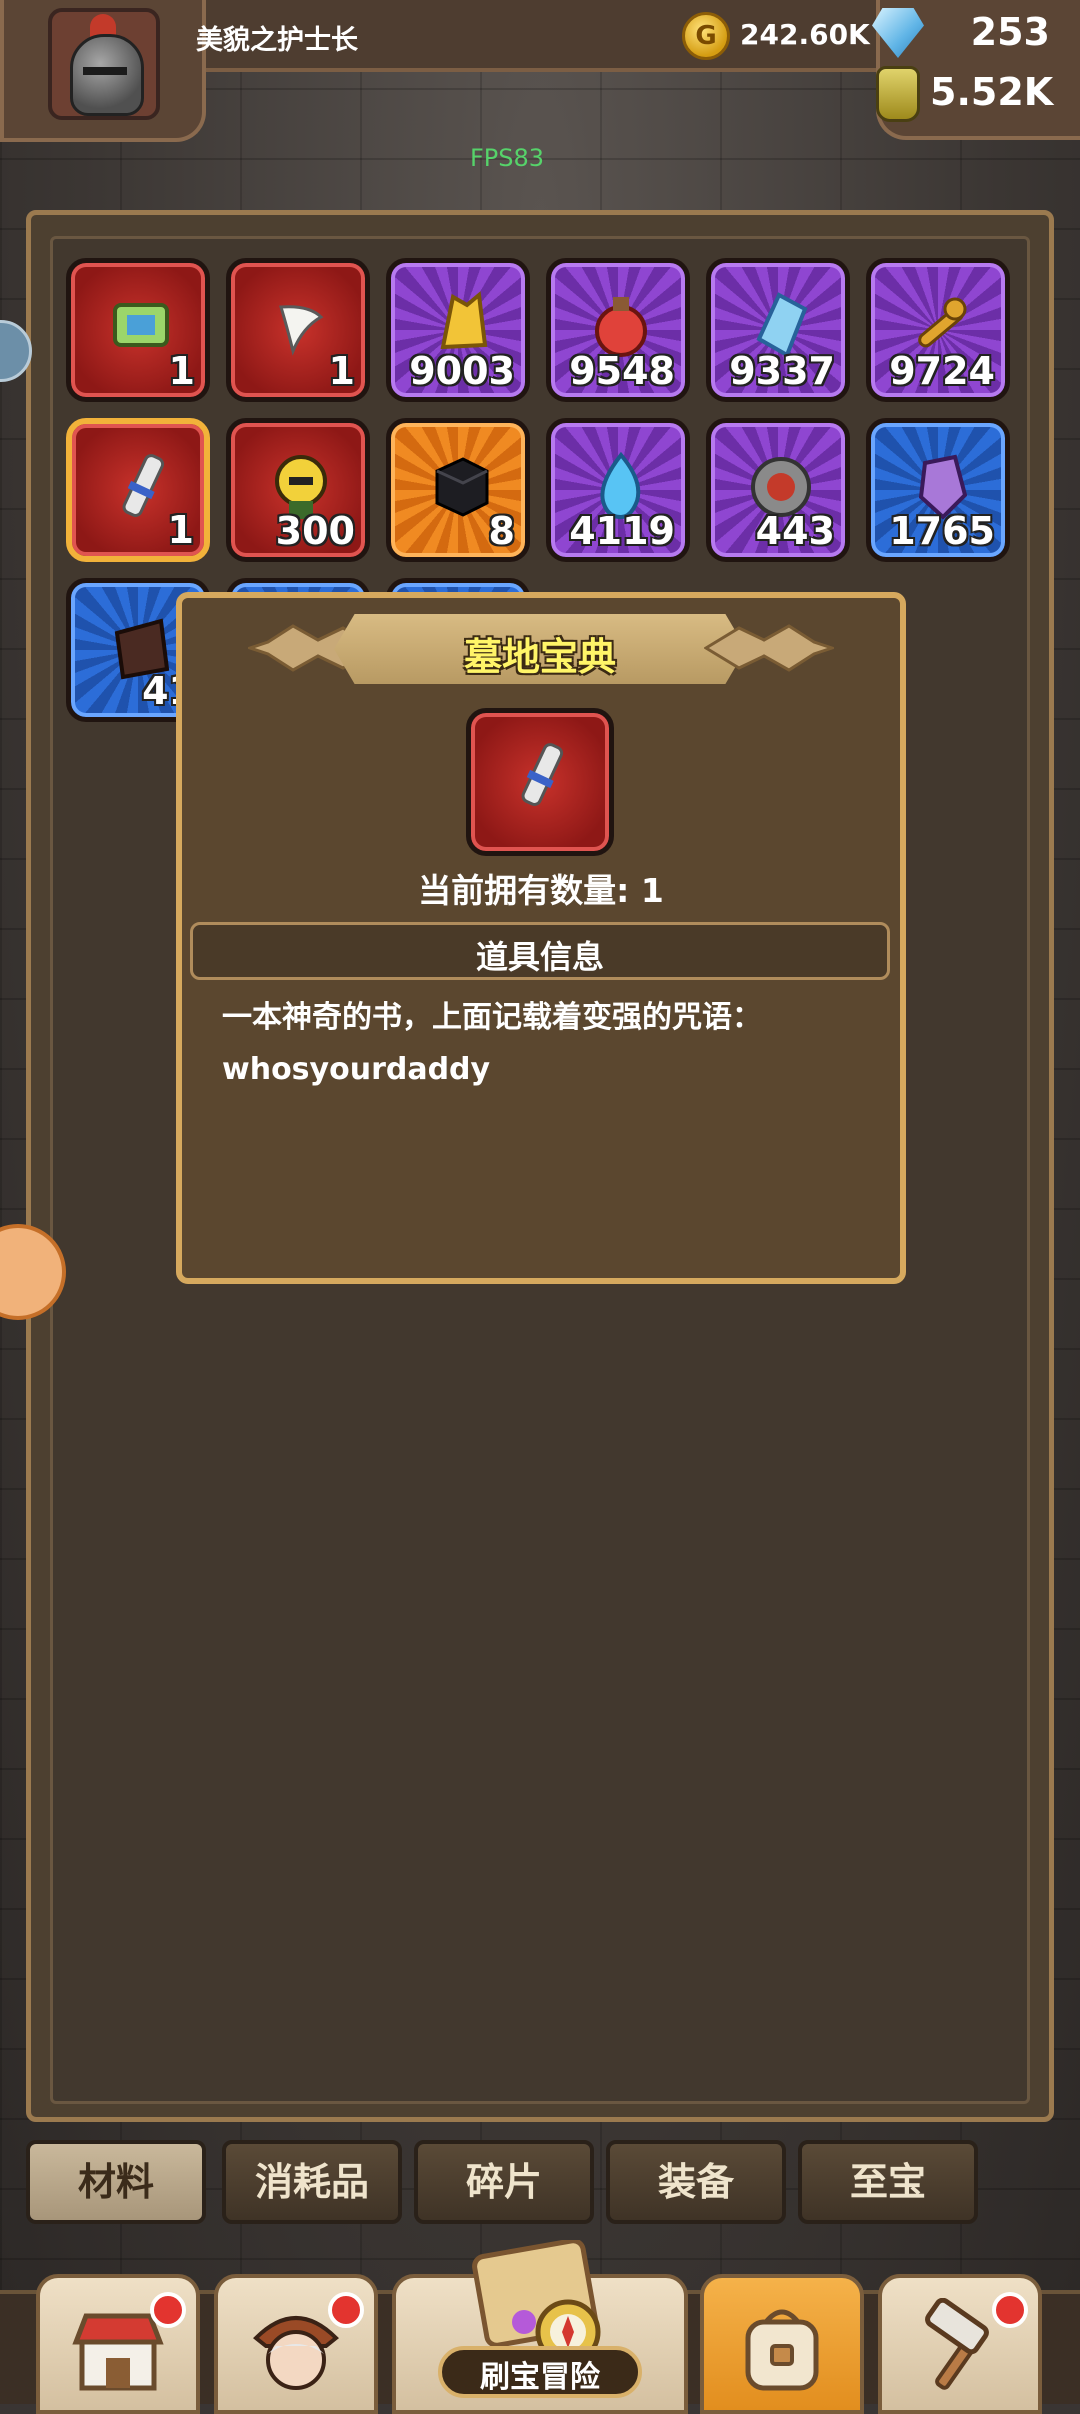  I want to click on inventory-slot-purple-gem: 1765, so click(938, 490).